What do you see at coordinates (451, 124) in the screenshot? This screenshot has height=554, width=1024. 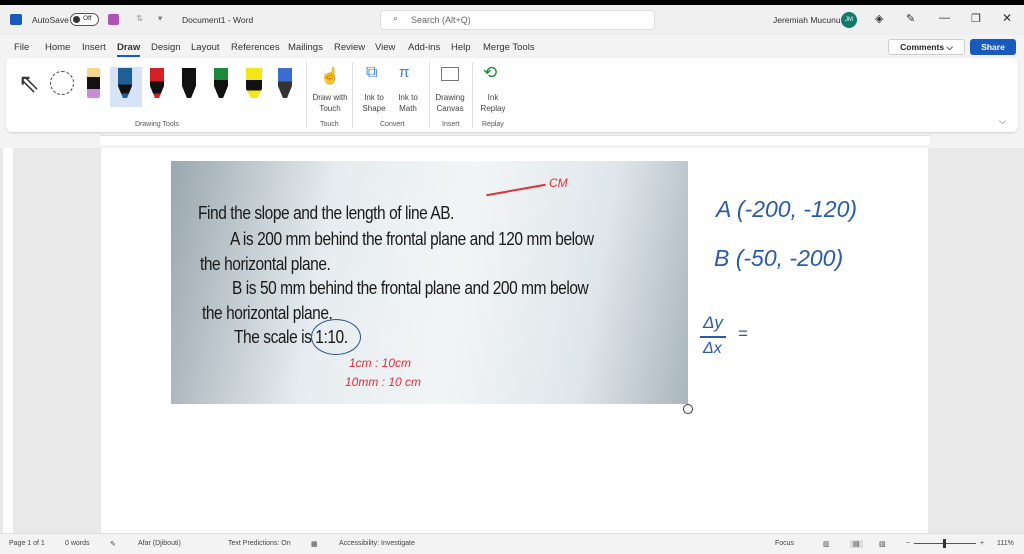 I see `group-insert: Insert` at bounding box center [451, 124].